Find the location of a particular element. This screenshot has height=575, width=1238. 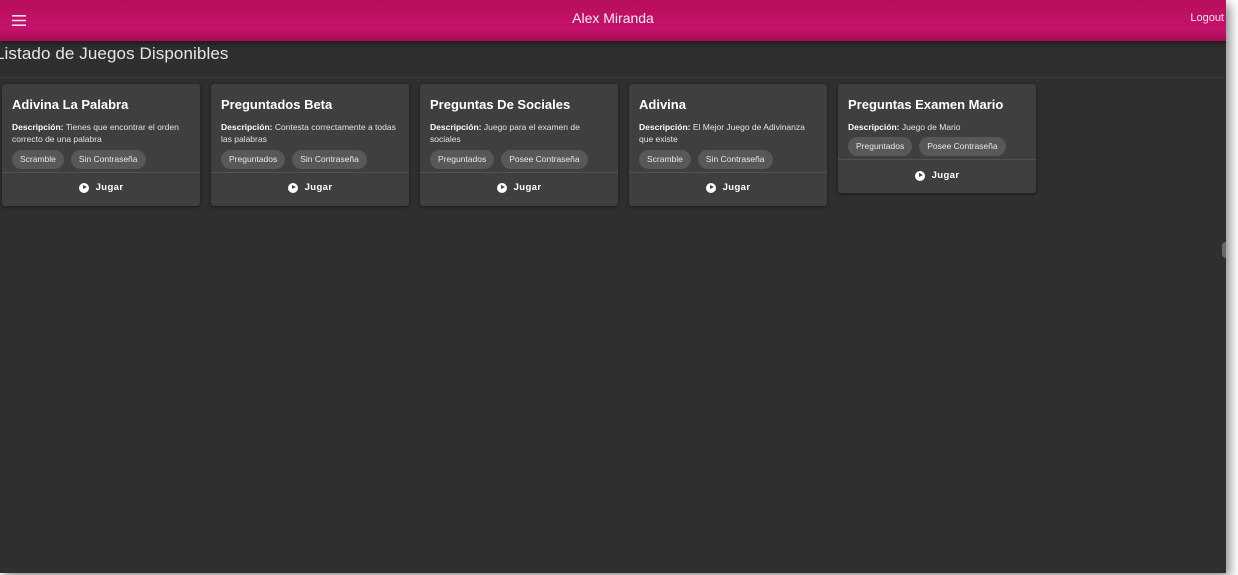

scroll-handle is located at coordinates (1224, 250).